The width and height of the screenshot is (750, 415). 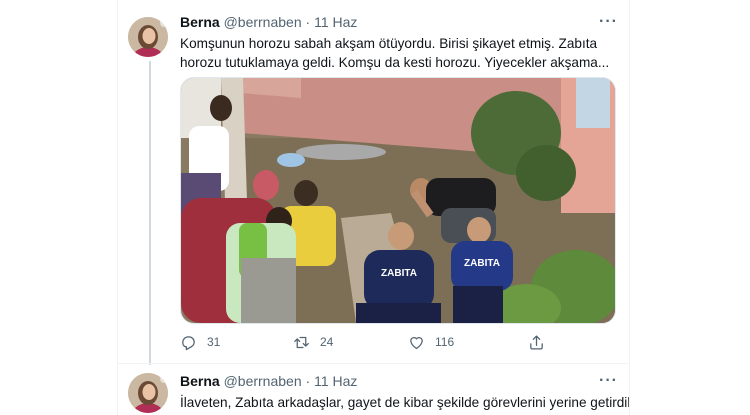 What do you see at coordinates (431, 342) in the screenshot?
I see `like-button: 116` at bounding box center [431, 342].